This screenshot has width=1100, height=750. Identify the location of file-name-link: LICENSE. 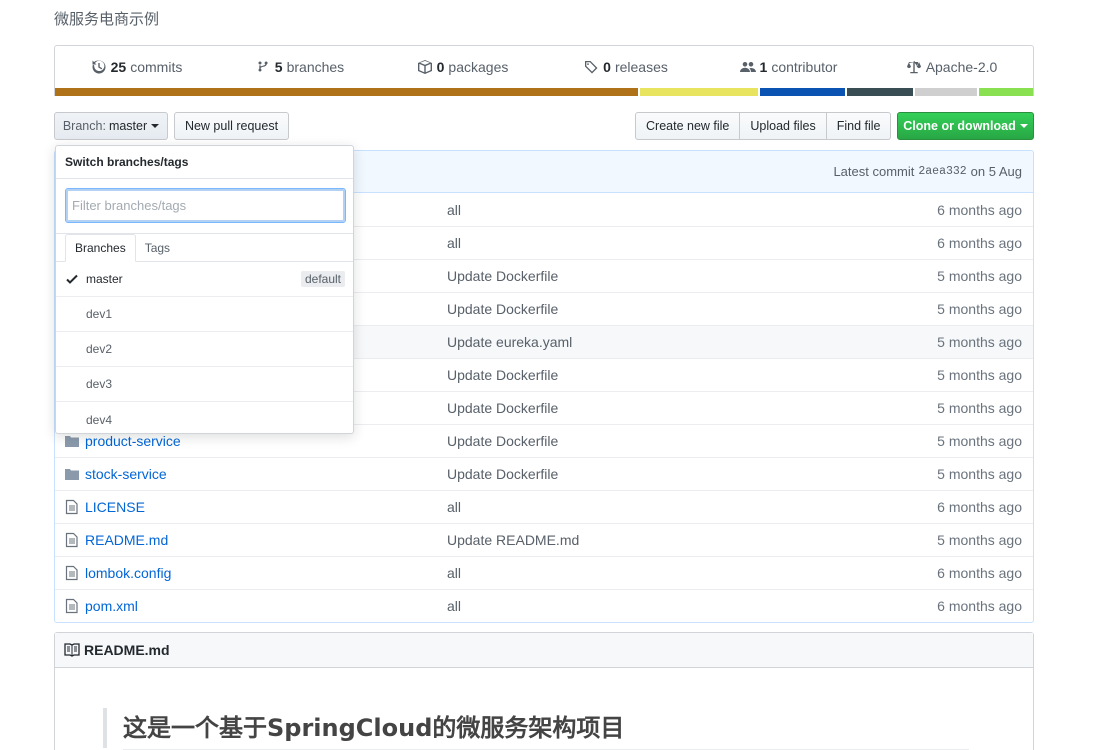
(115, 507).